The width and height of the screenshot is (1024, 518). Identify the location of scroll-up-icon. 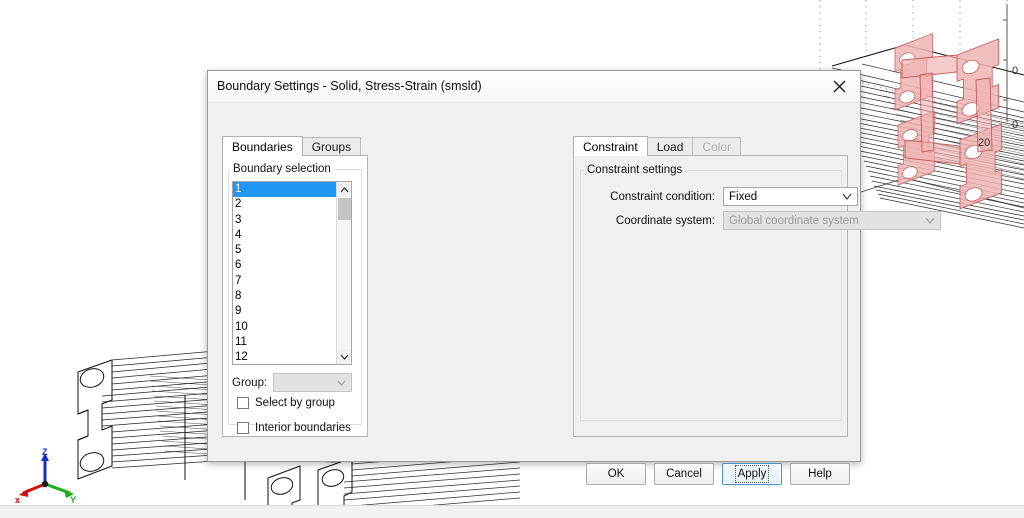
(344, 189).